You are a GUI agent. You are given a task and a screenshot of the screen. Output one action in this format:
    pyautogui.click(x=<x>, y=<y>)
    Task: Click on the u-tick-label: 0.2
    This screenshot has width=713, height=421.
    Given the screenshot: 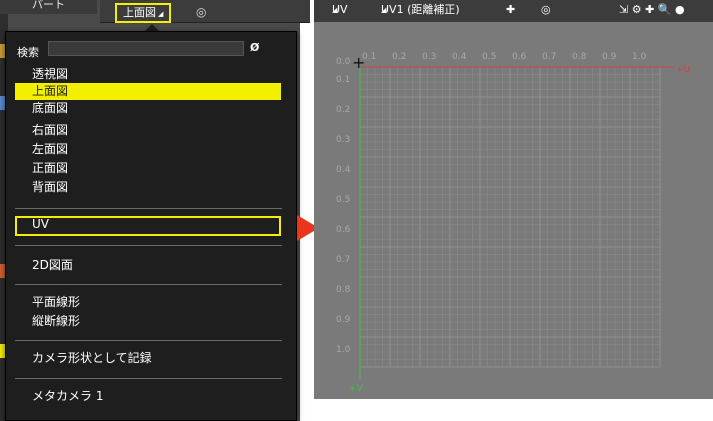 What is the action you would take?
    pyautogui.click(x=399, y=57)
    